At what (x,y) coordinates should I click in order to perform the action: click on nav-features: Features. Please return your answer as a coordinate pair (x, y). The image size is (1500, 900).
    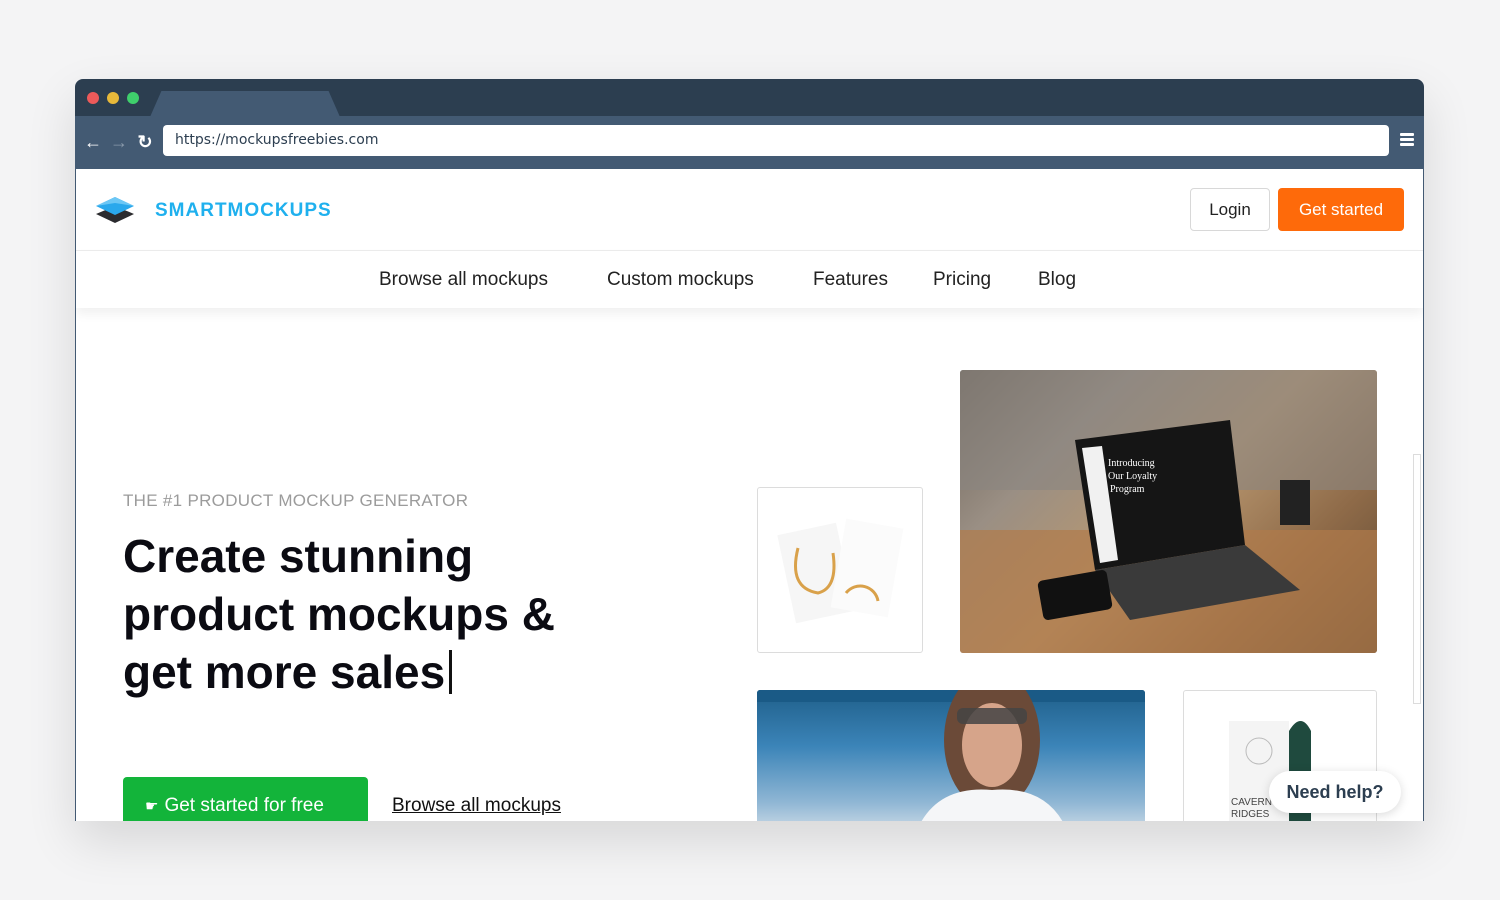
    Looking at the image, I should click on (850, 280).